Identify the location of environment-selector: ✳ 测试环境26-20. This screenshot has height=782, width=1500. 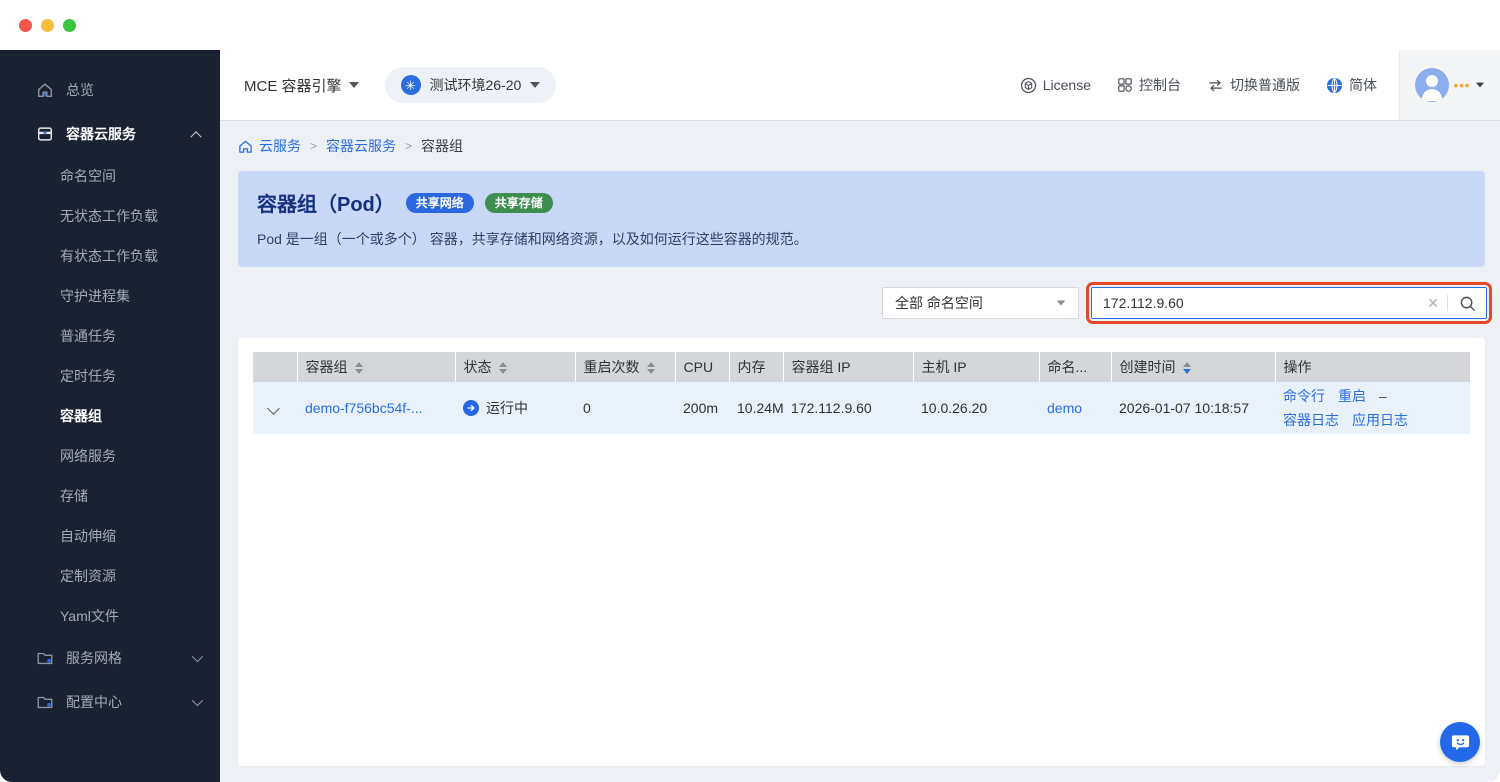
(470, 85).